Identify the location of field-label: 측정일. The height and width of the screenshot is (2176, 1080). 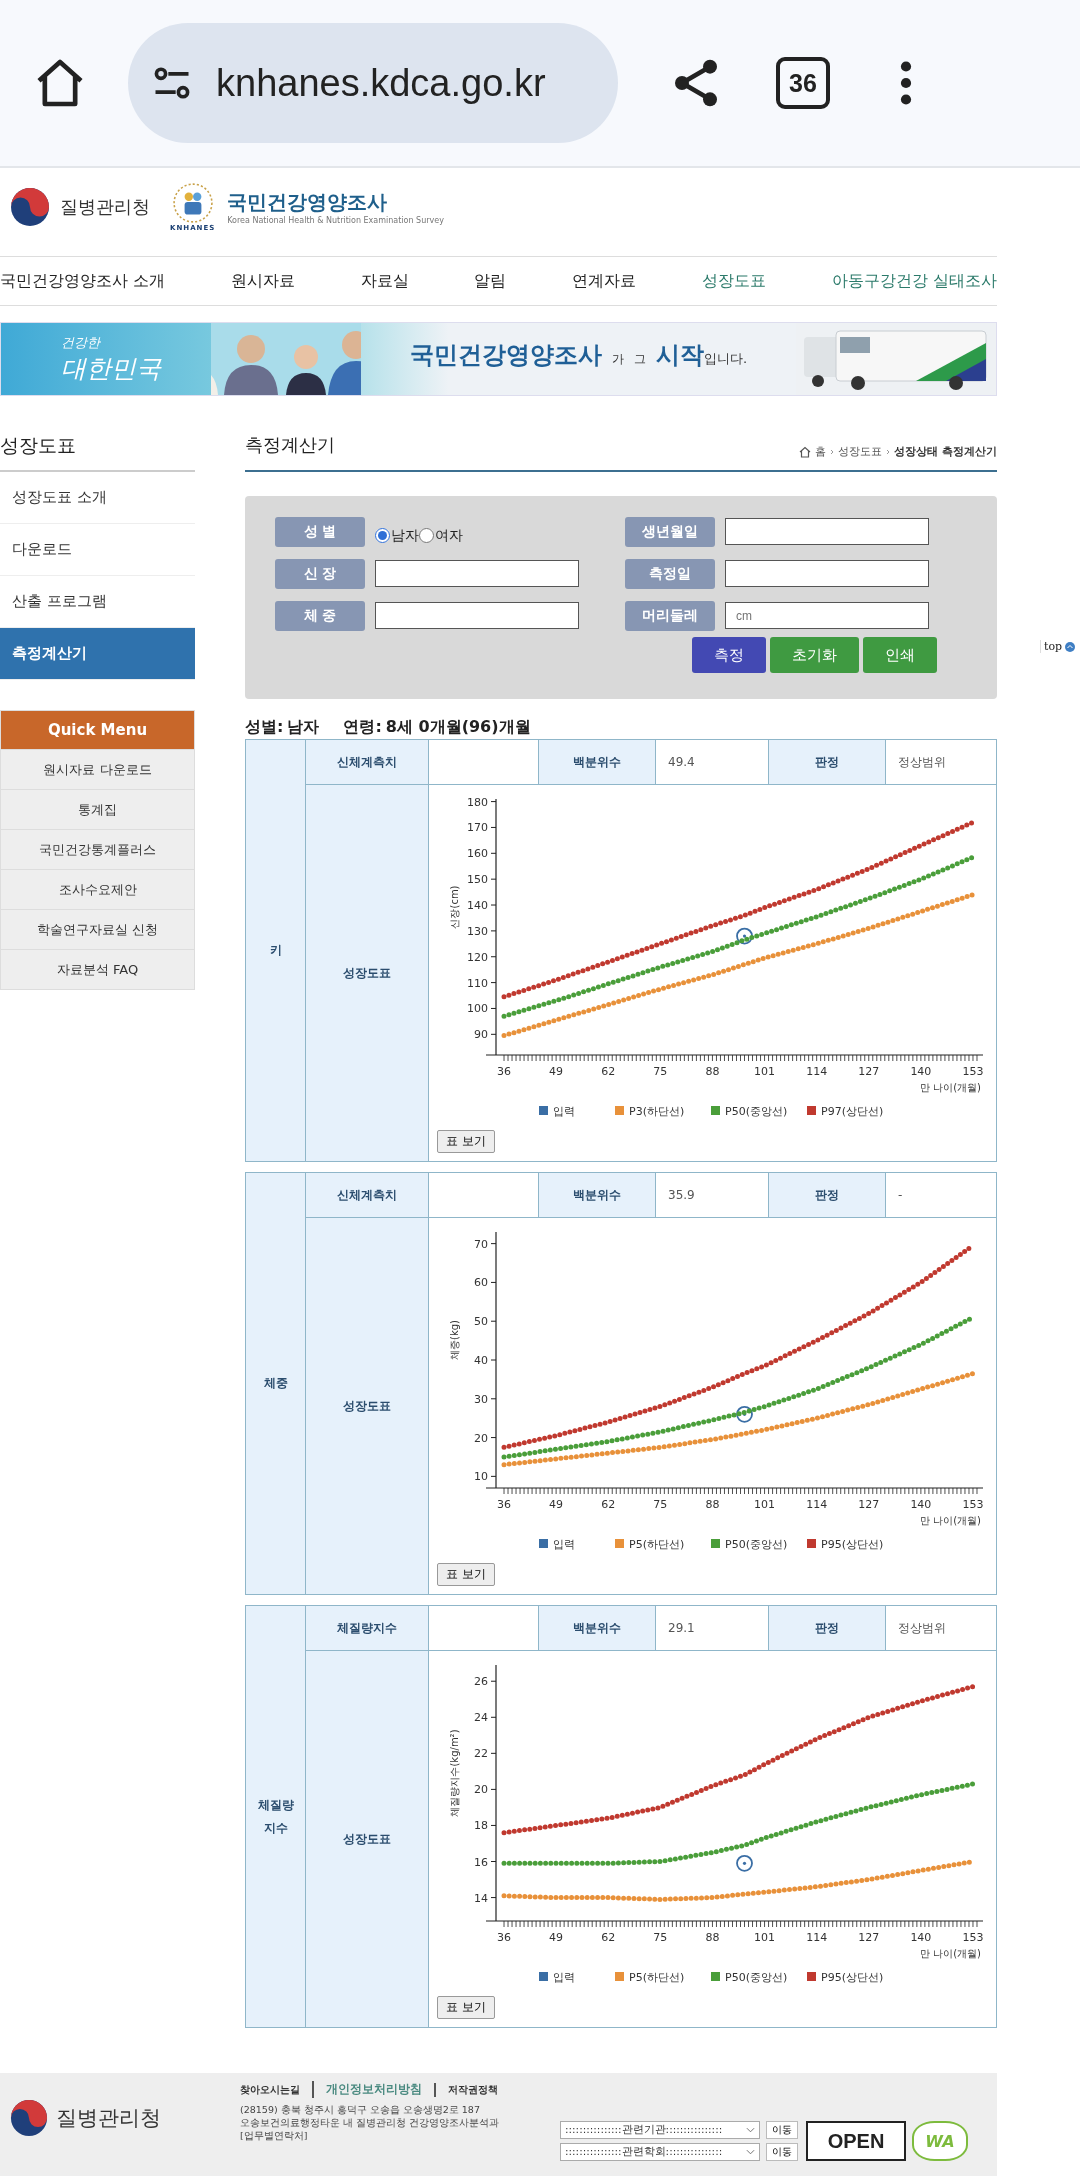
(670, 573).